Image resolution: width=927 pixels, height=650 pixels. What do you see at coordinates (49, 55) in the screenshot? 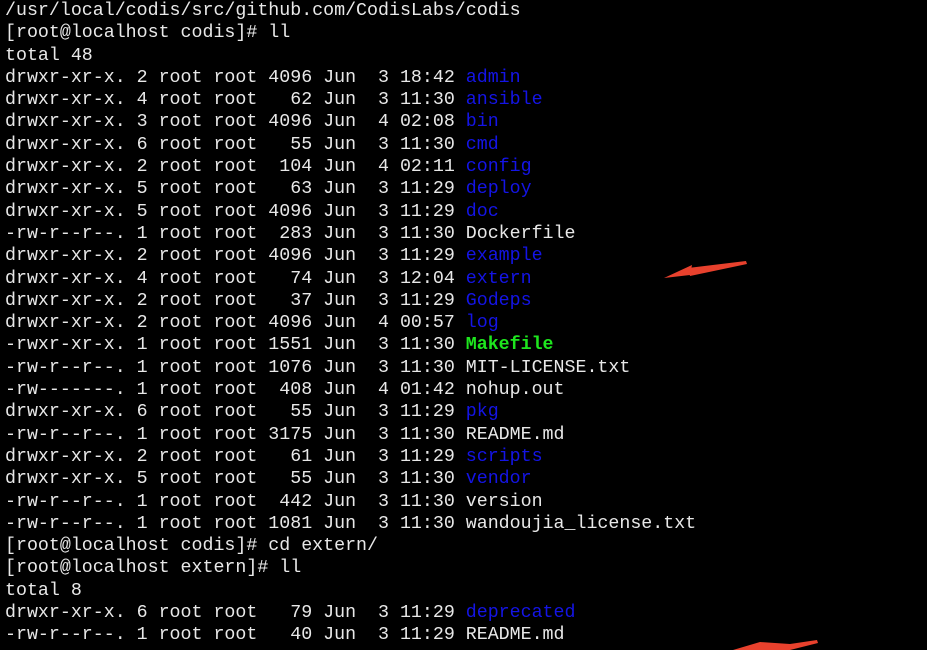
I see `terminal-text: total 48` at bounding box center [49, 55].